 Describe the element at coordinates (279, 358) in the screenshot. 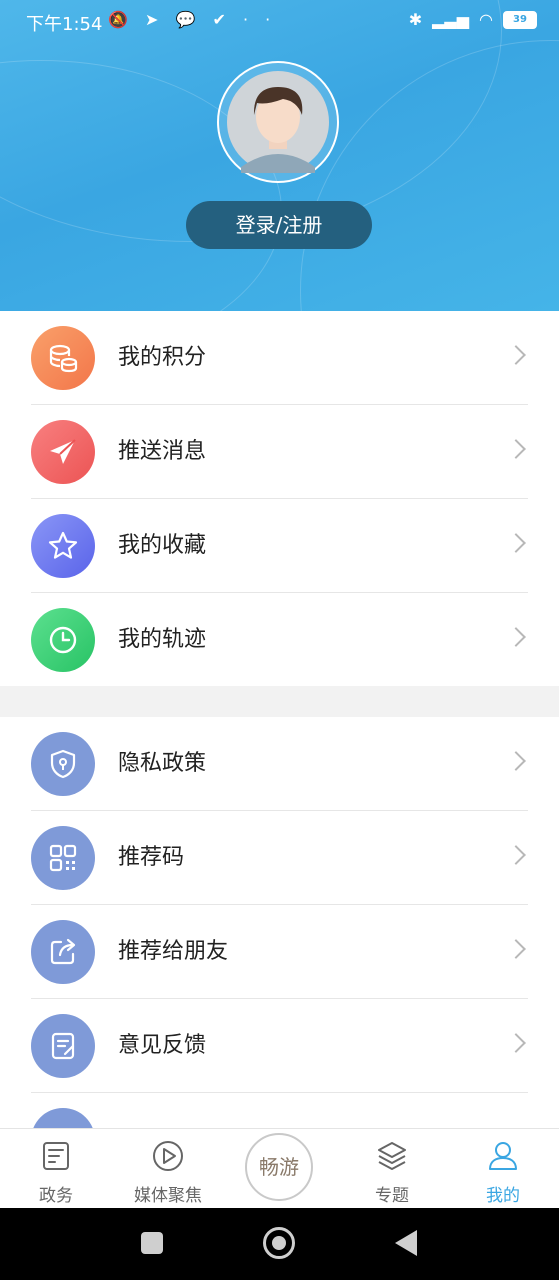

I see `menu-item-points: 我的积分` at that location.